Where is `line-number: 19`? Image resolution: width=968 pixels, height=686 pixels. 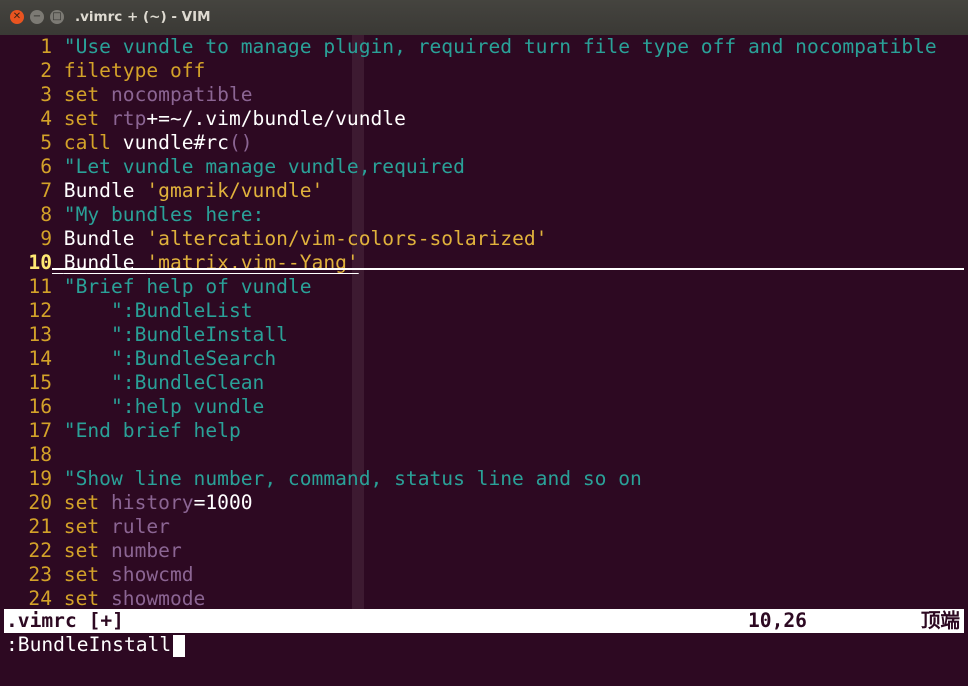
line-number: 19 is located at coordinates (40, 478).